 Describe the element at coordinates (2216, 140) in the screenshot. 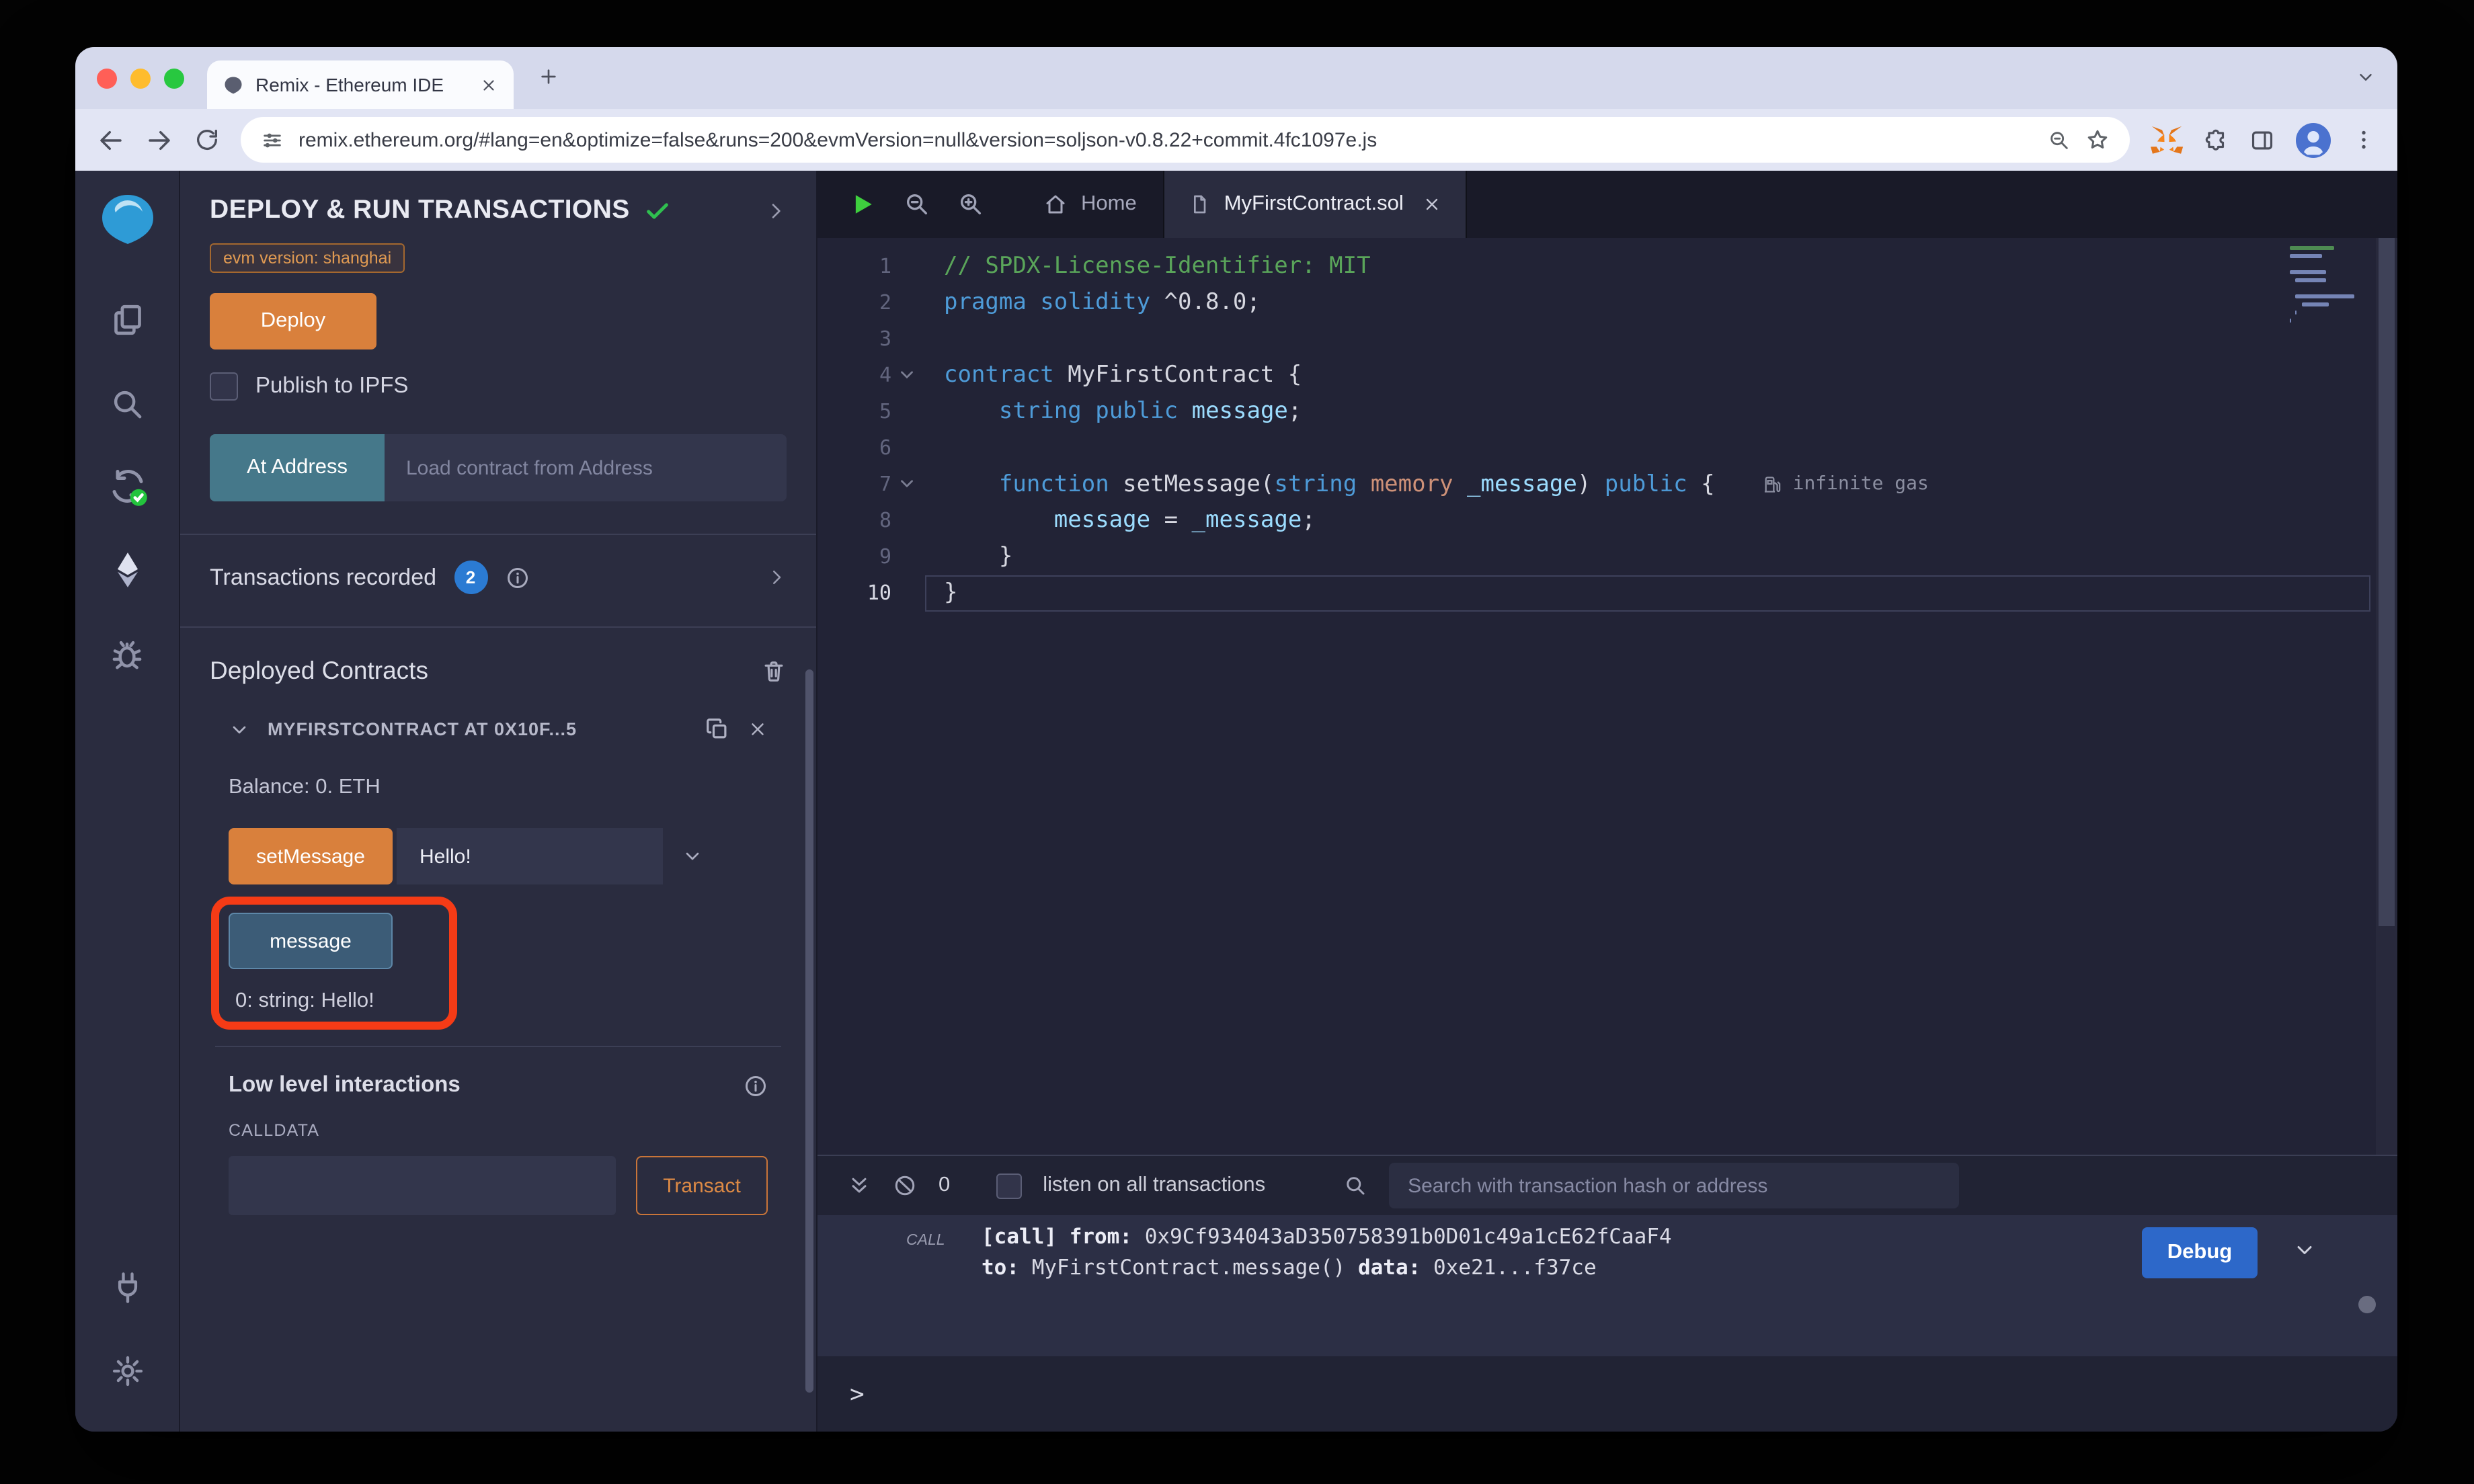

I see `extensions-icon` at that location.